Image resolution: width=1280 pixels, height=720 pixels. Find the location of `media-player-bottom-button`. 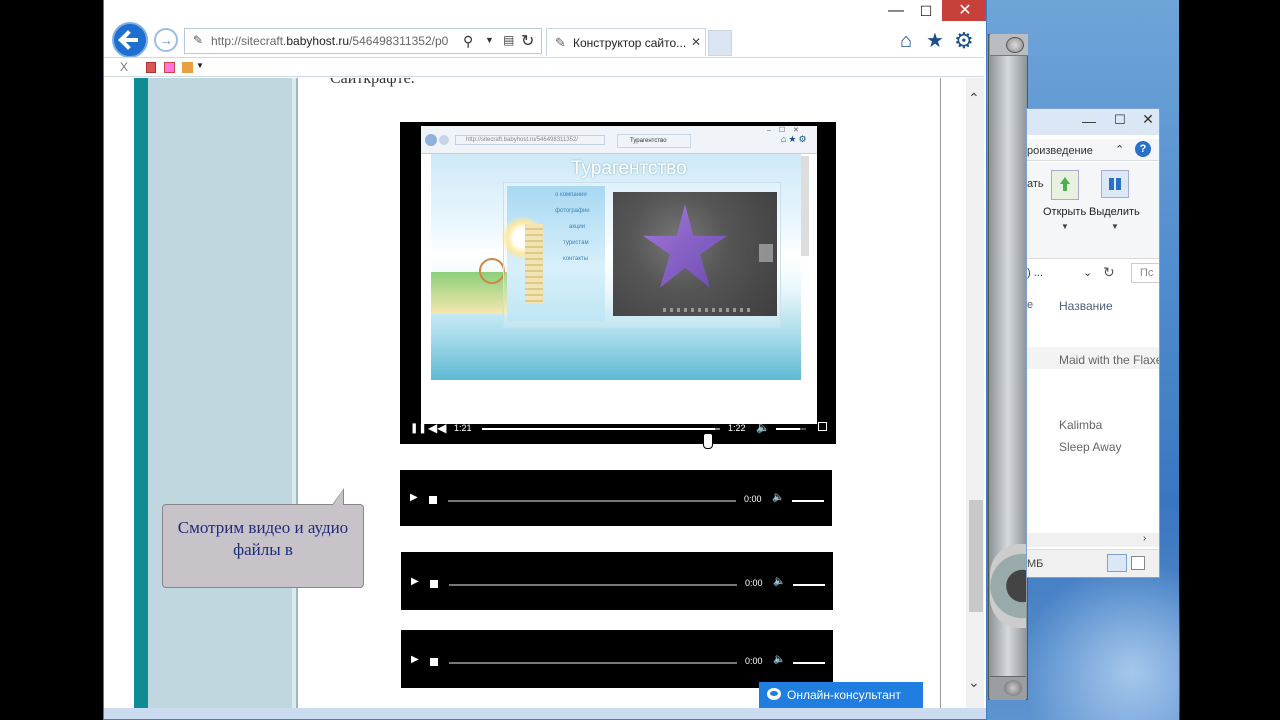

media-player-bottom-button is located at coordinates (1013, 688).